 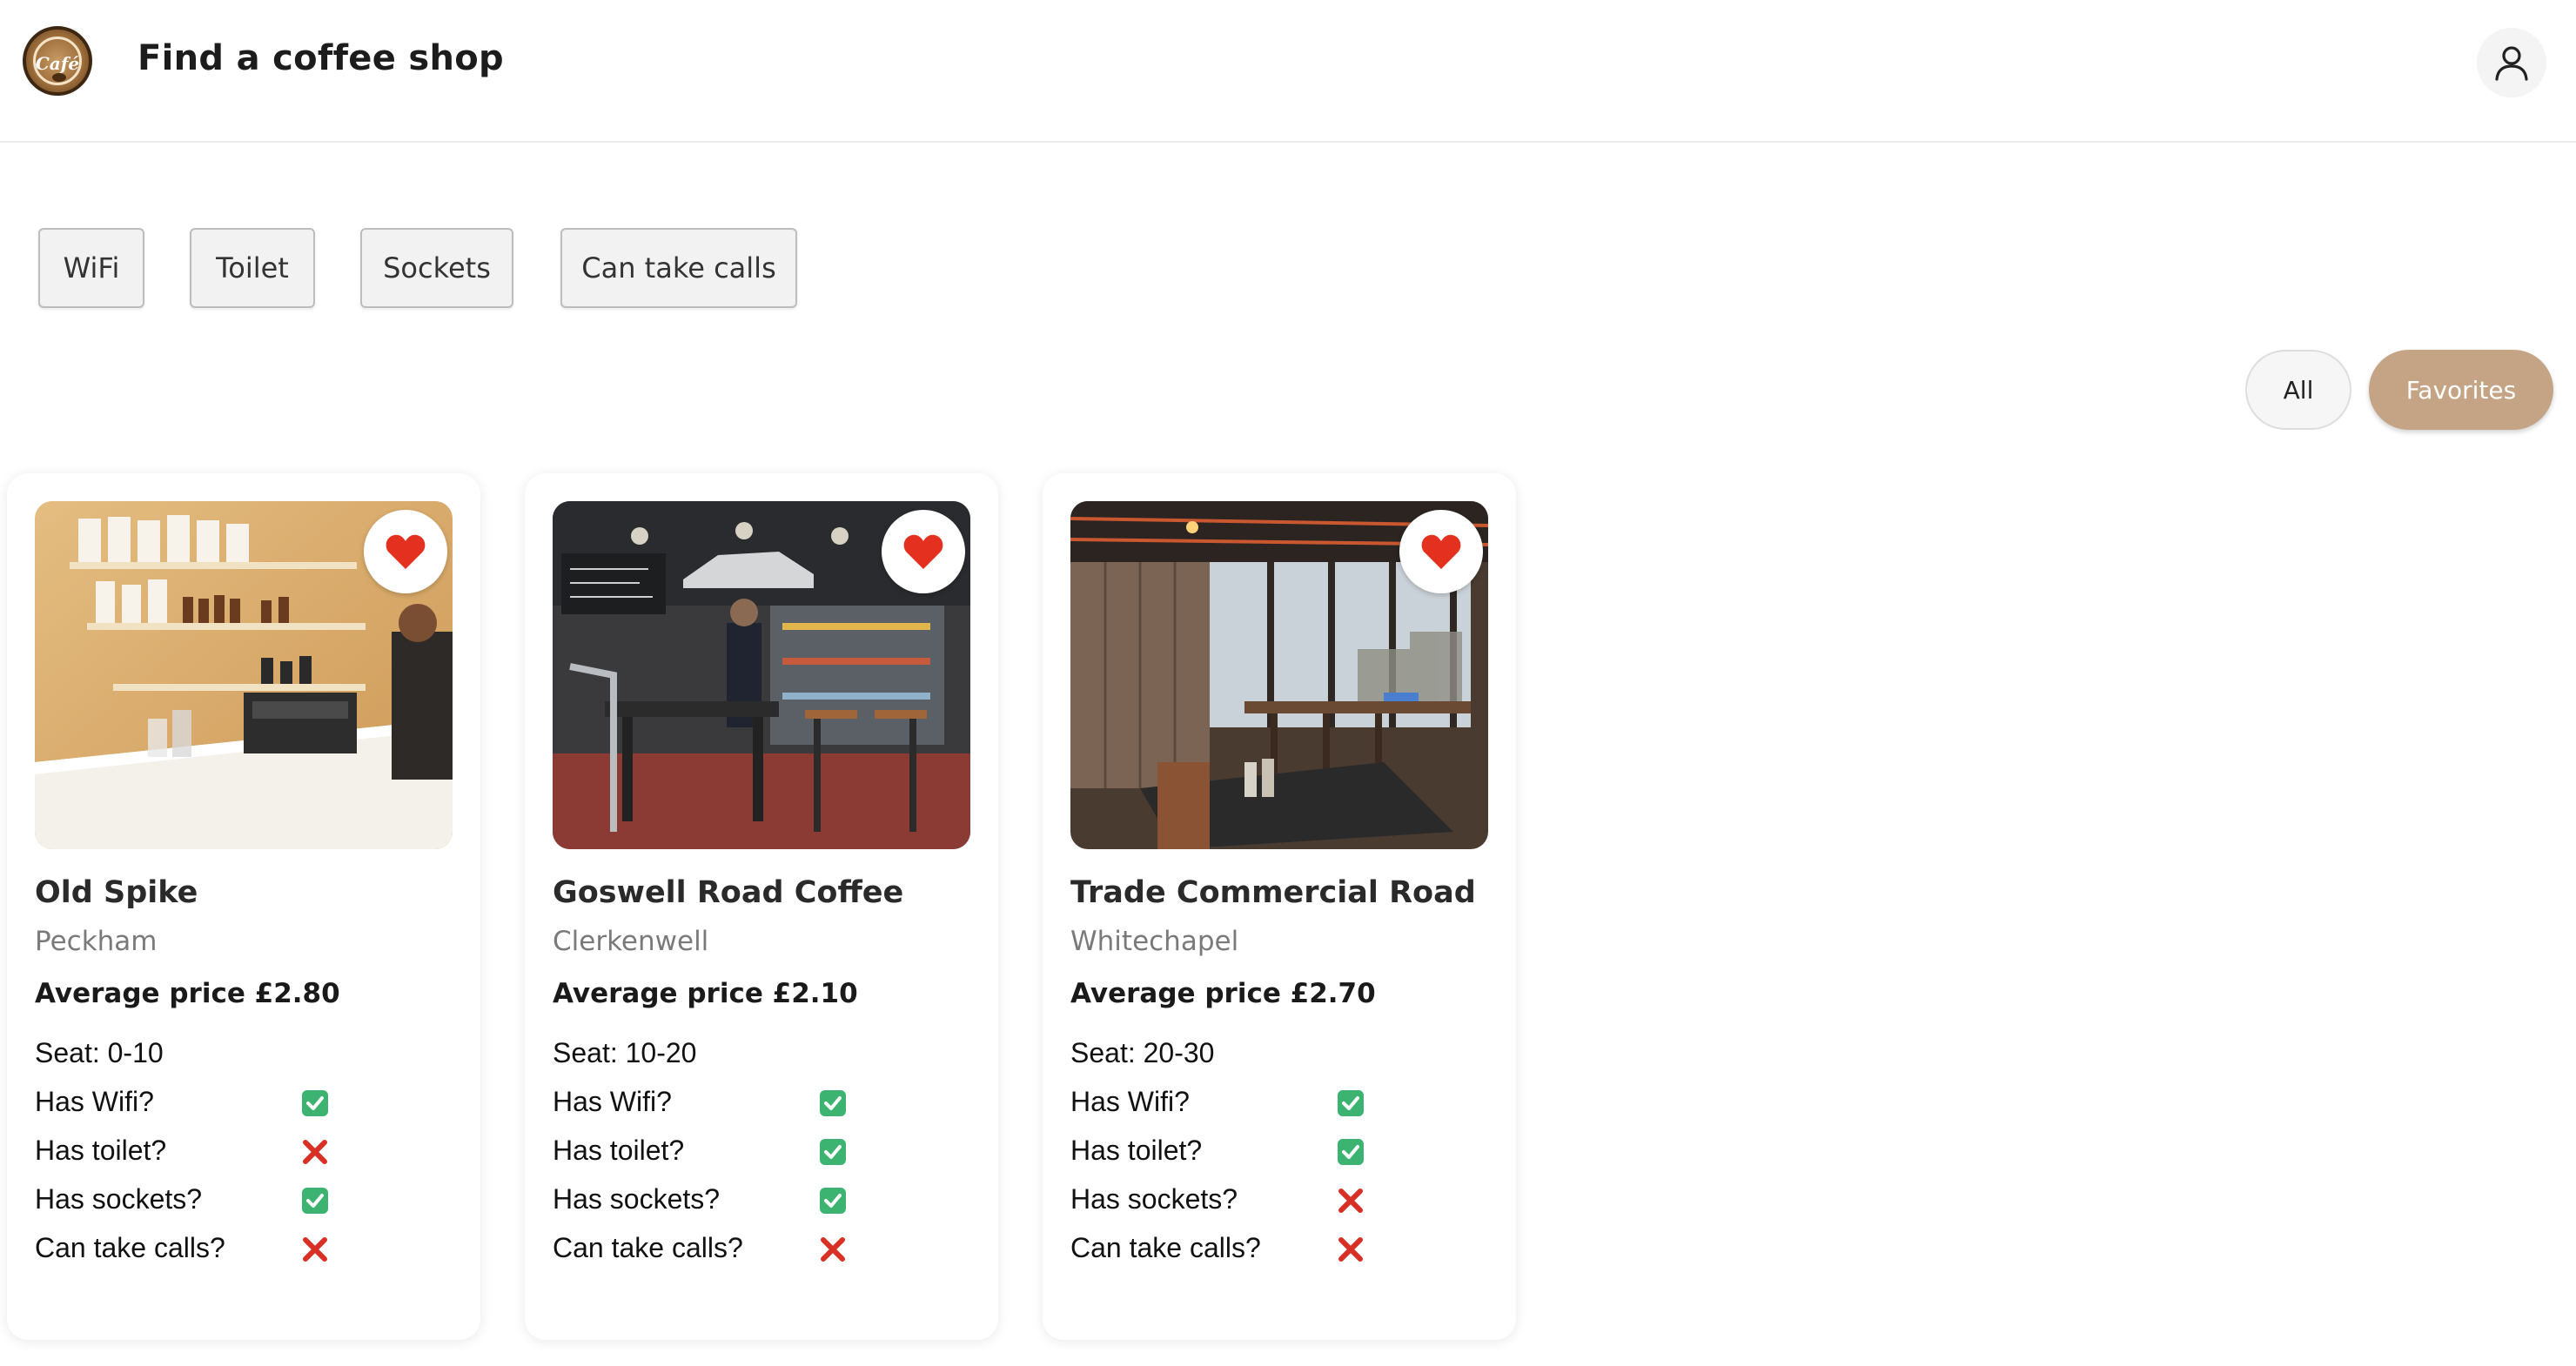 What do you see at coordinates (187, 993) in the screenshot?
I see `average-price: Average price £2.80` at bounding box center [187, 993].